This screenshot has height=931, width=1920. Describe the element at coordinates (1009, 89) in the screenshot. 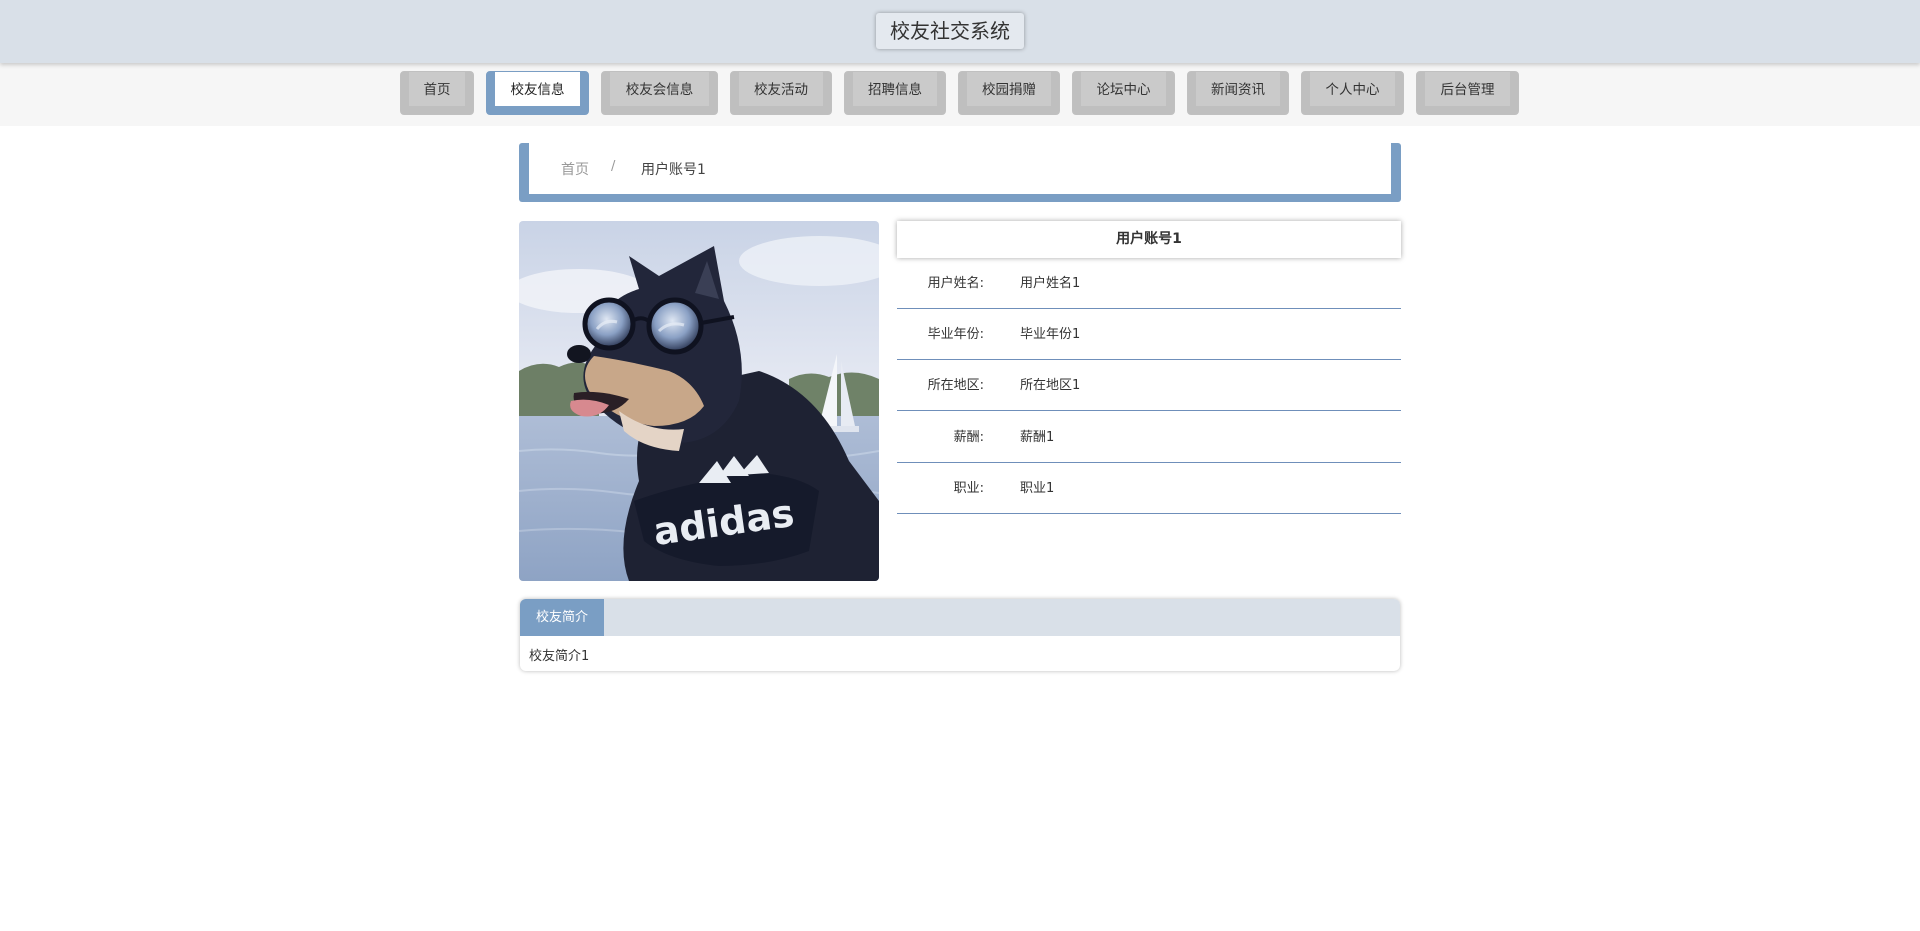

I see `nav-item-label: 校园捐赠` at that location.